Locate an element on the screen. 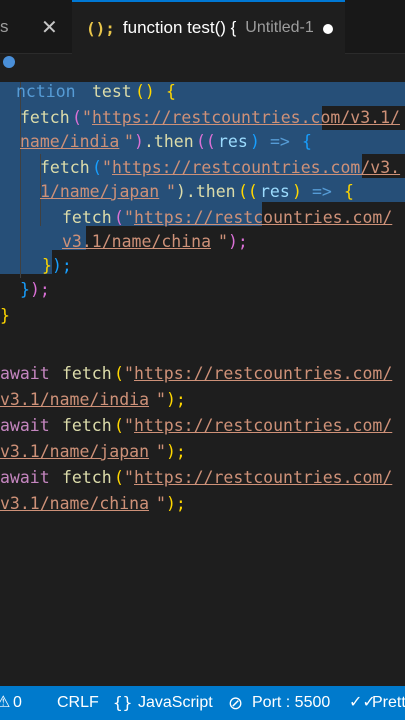 The image size is (405, 720). code-line: } is located at coordinates (5, 315).